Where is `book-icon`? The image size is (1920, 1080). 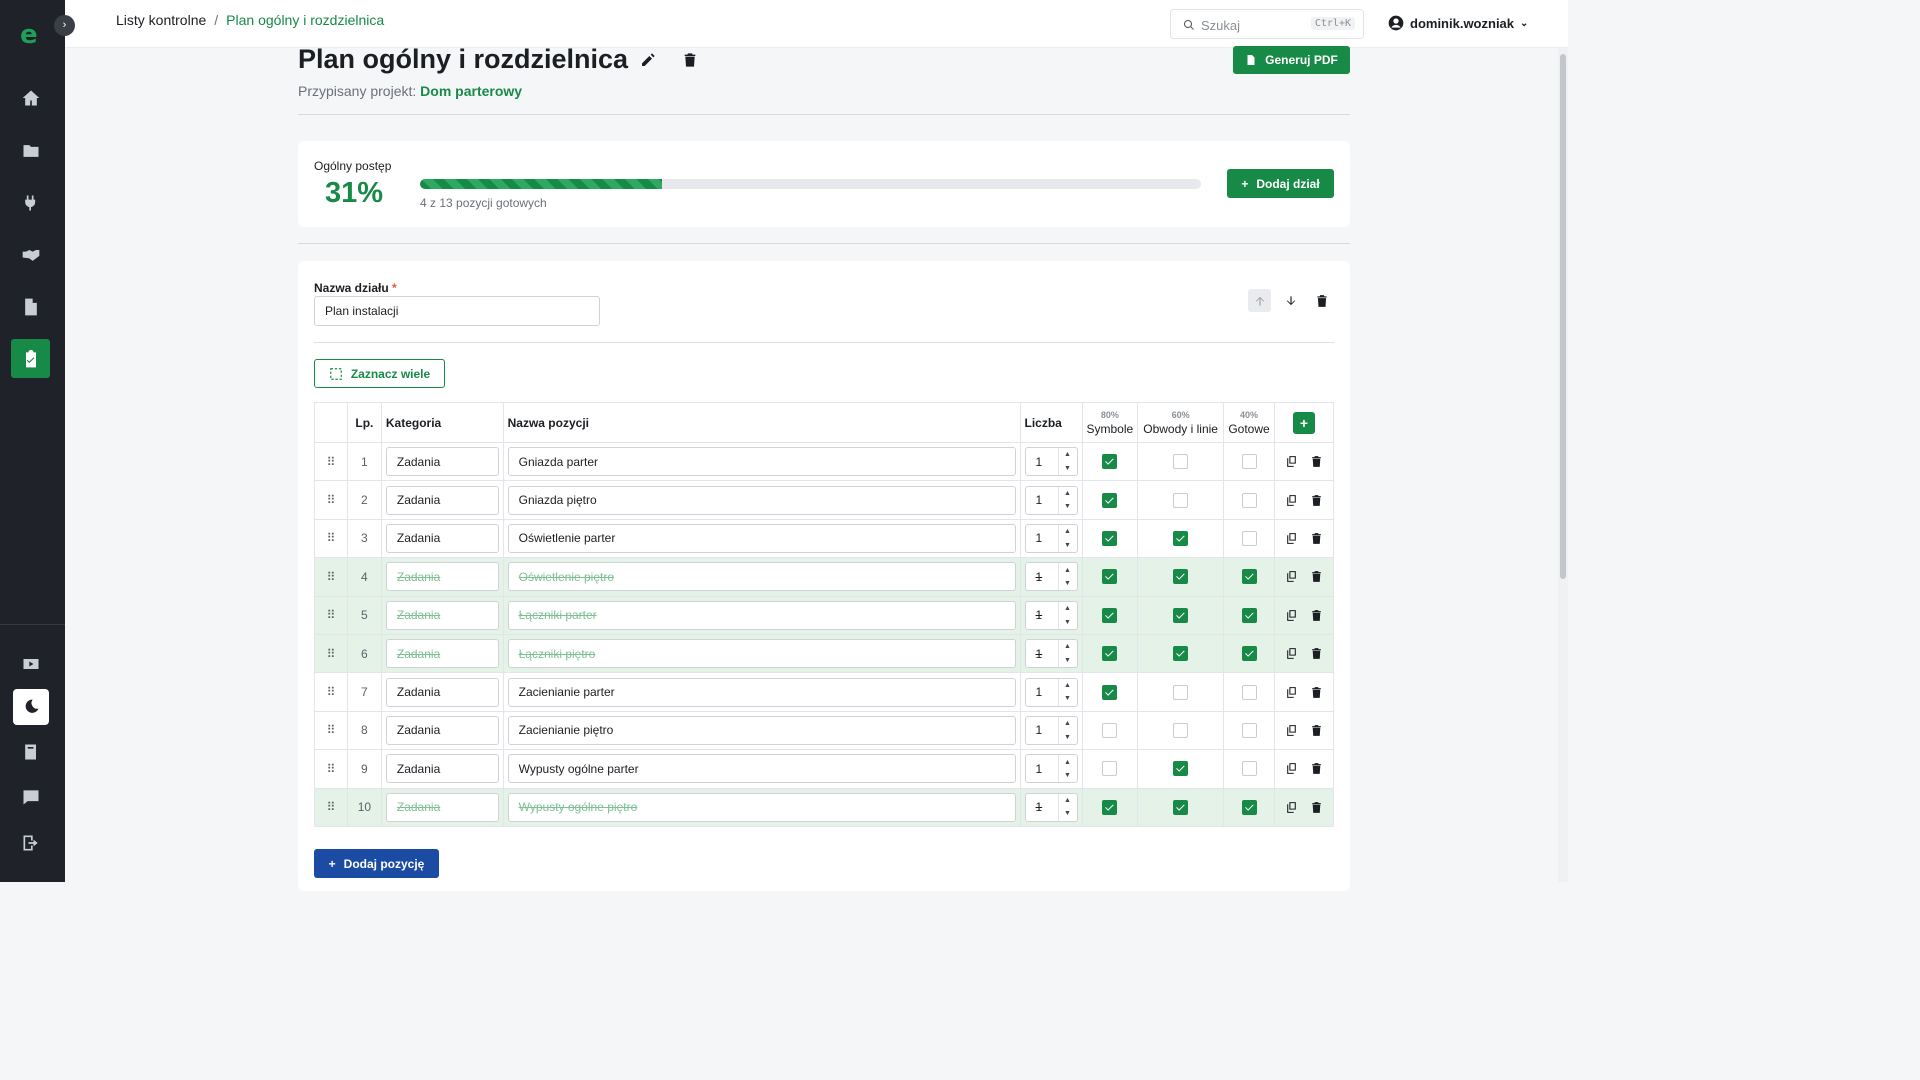
book-icon is located at coordinates (30, 751).